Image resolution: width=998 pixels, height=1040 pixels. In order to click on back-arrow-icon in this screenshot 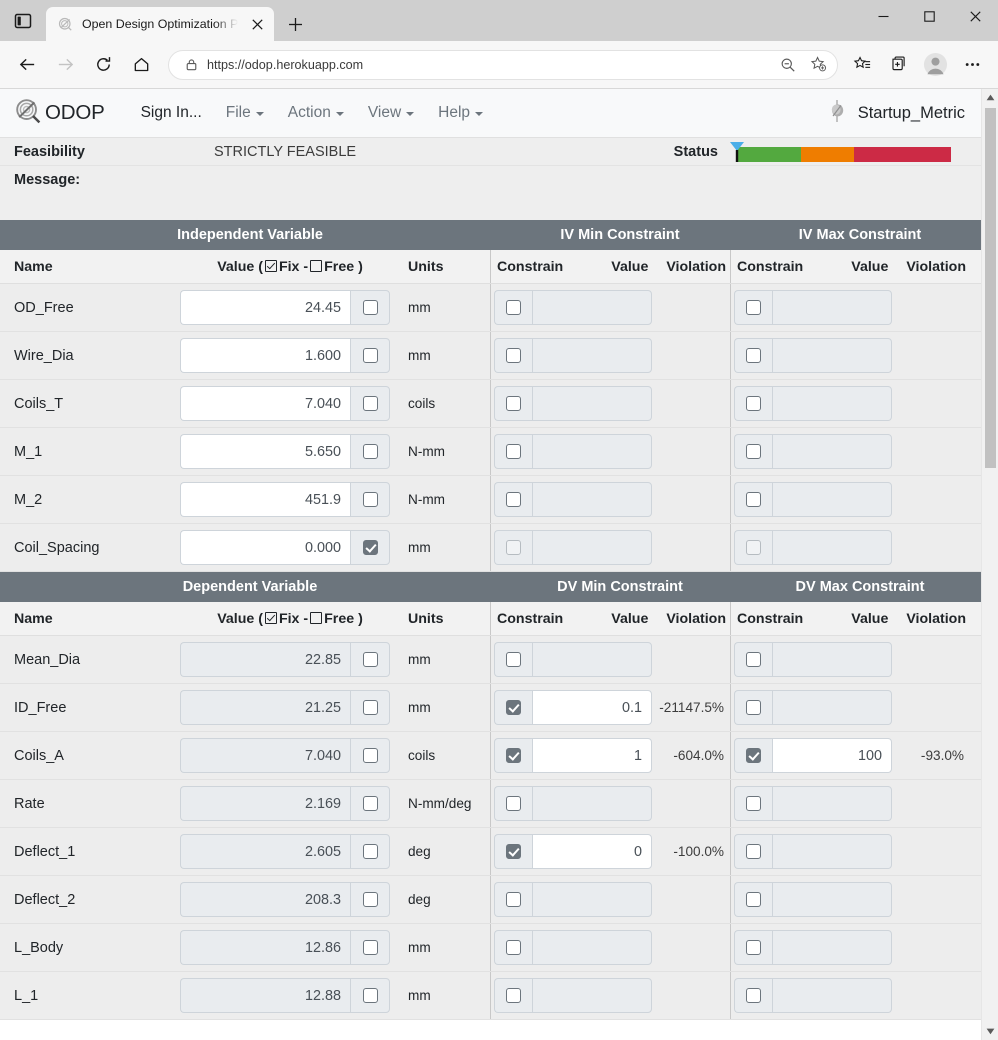, I will do `click(27, 65)`.